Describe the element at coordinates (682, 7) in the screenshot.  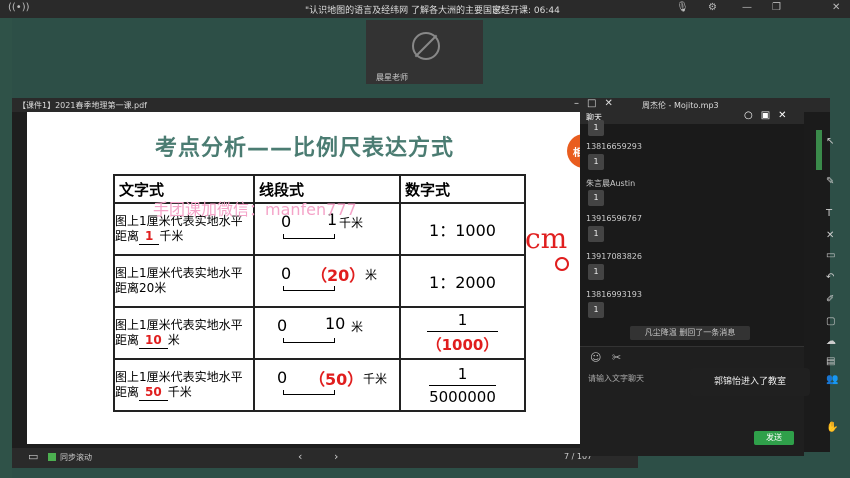
I see `mic-icon: 🎙` at that location.